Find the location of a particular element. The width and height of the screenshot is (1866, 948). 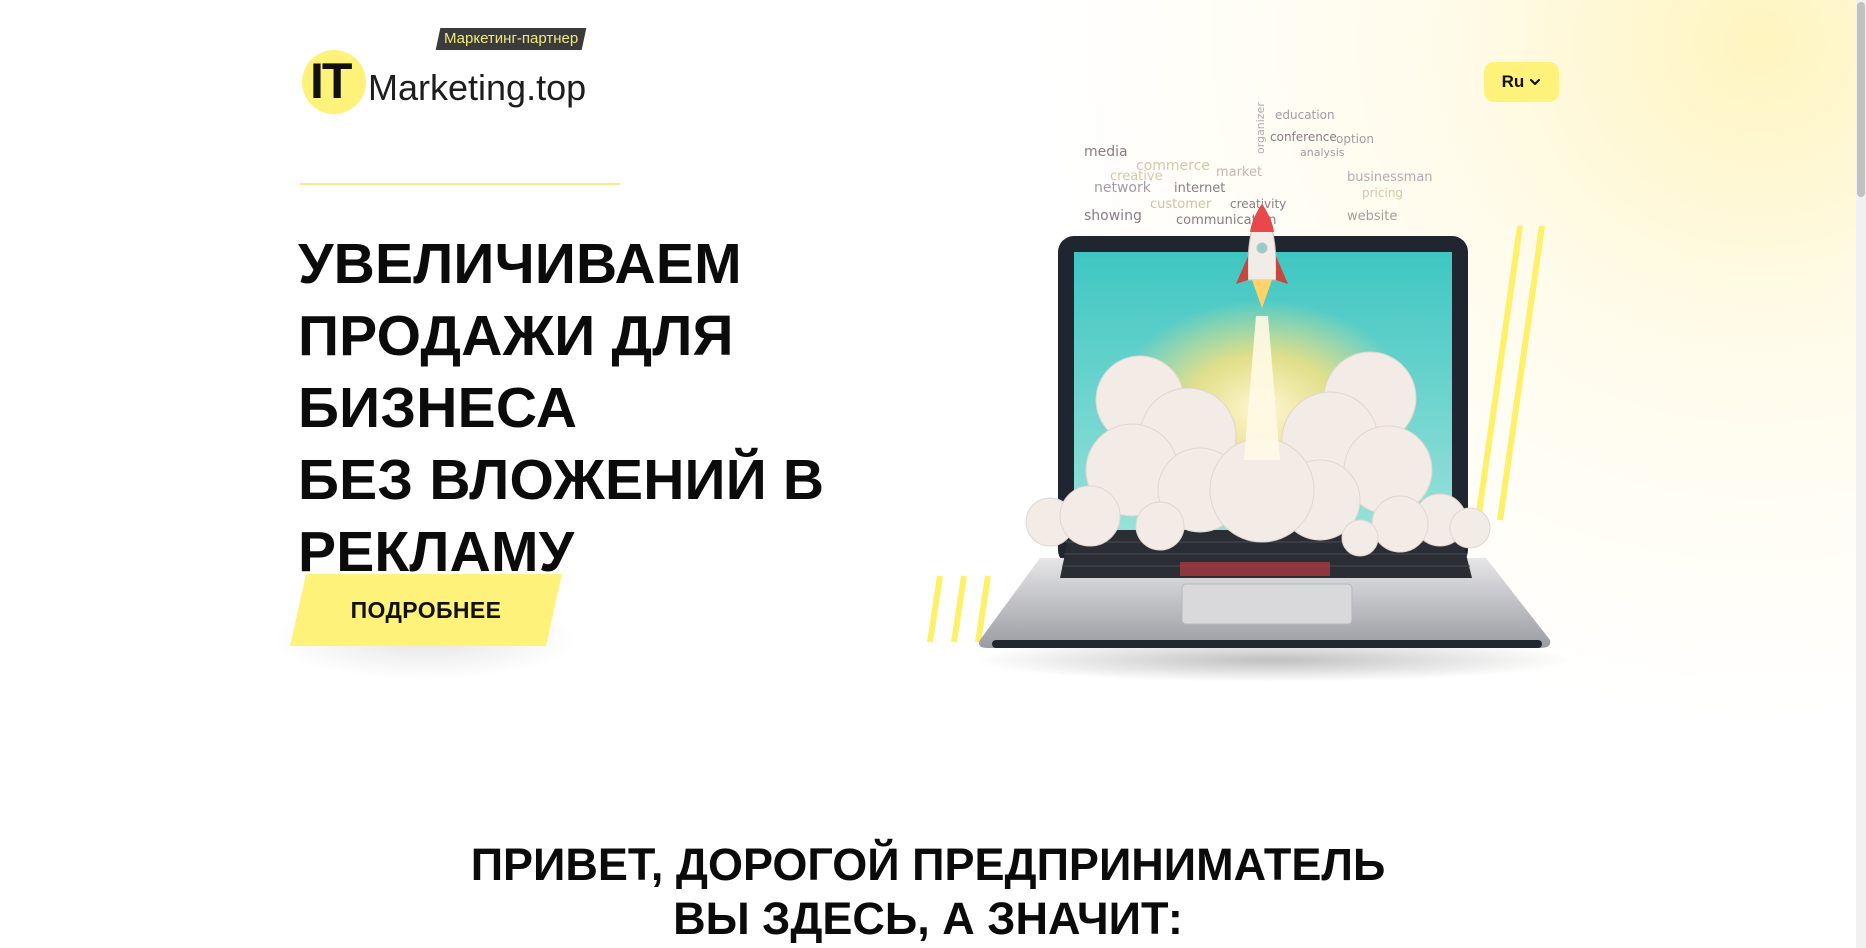

word: media is located at coordinates (1106, 152).